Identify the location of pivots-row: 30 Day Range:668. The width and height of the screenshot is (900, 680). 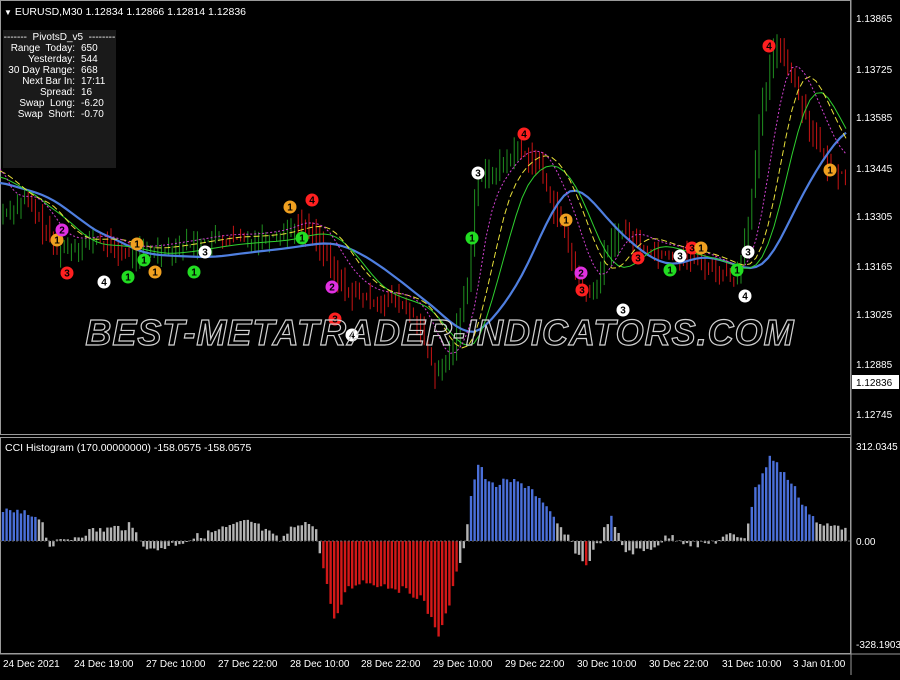
(59, 70).